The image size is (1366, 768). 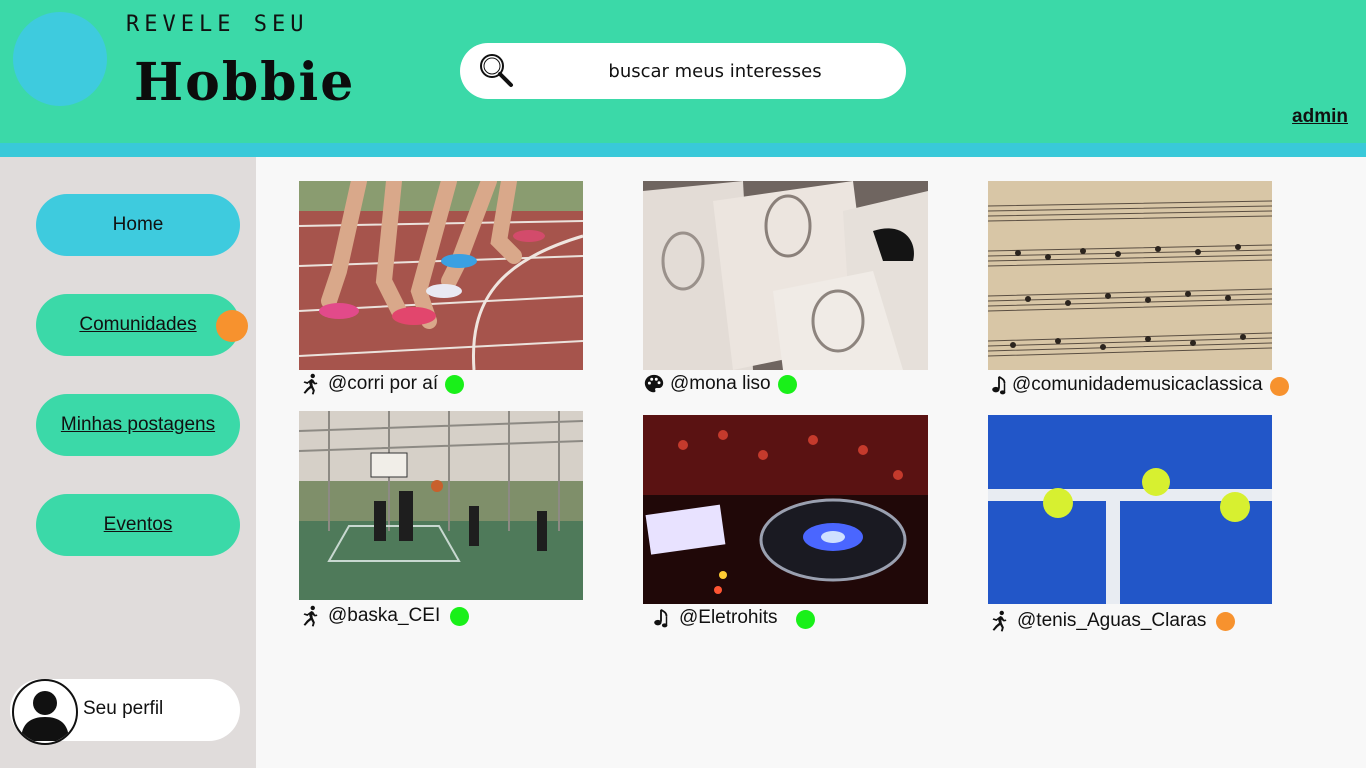 I want to click on profile-button: Seu perfil, so click(x=125, y=712).